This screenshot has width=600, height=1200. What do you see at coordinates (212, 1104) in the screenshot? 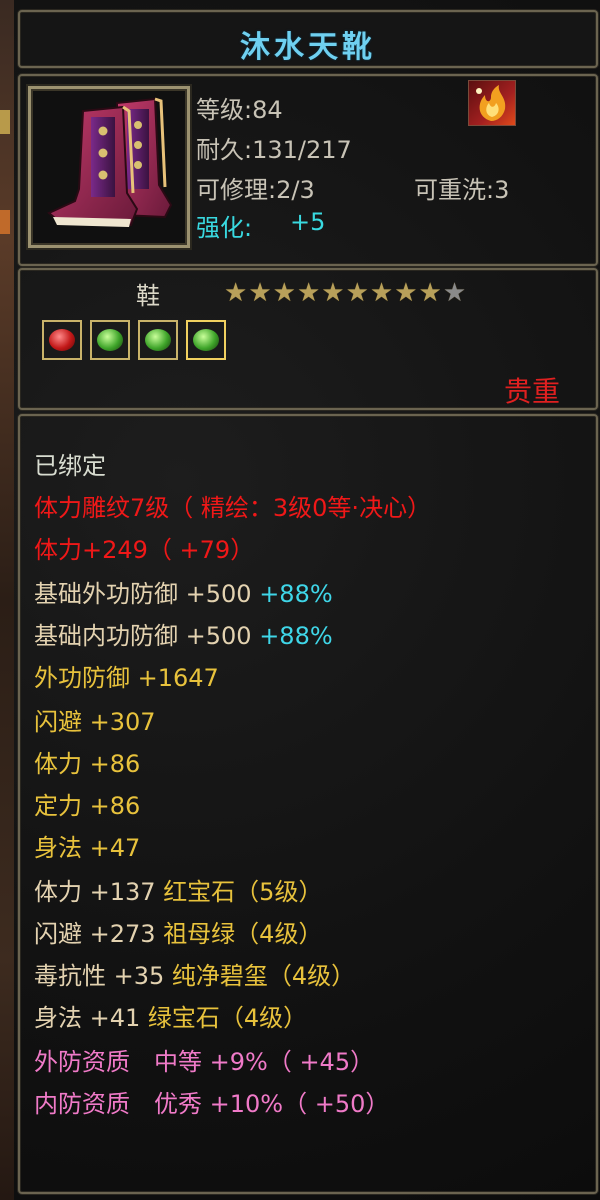
I see `int-quality-line: 内防资质 优秀 +10%（ +50）` at bounding box center [212, 1104].